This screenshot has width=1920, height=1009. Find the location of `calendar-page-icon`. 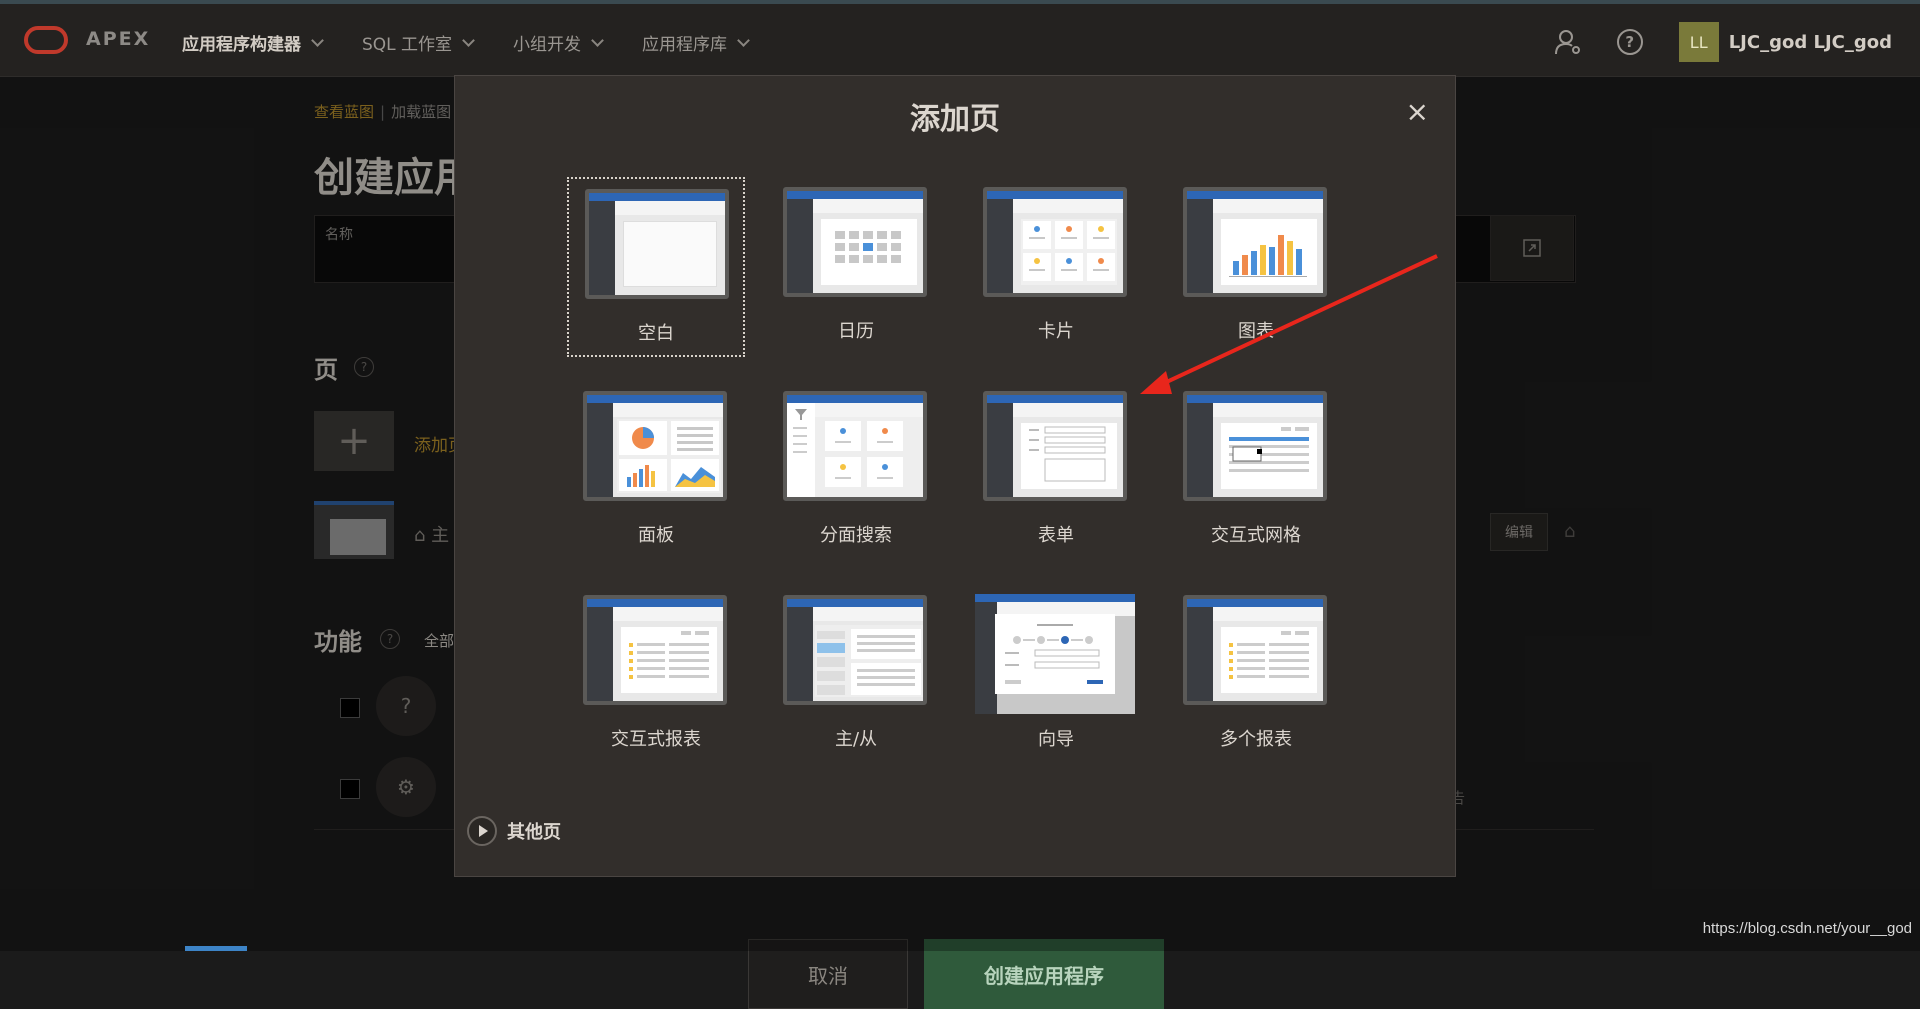

calendar-page-icon is located at coordinates (855, 242).